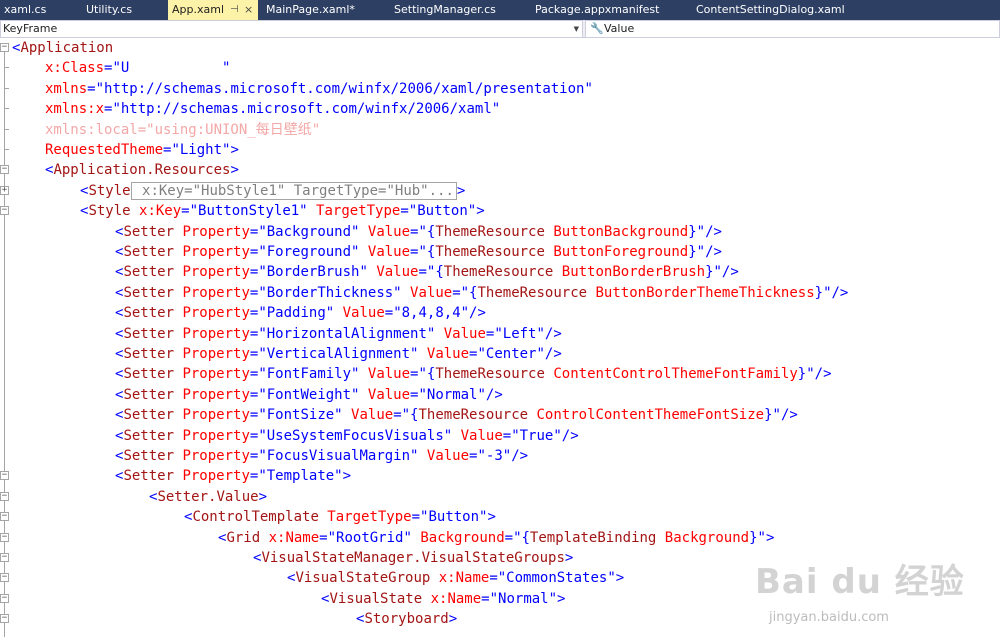 The height and width of the screenshot is (637, 1000). What do you see at coordinates (66, 88) in the screenshot?
I see `code-token: xmlns` at bounding box center [66, 88].